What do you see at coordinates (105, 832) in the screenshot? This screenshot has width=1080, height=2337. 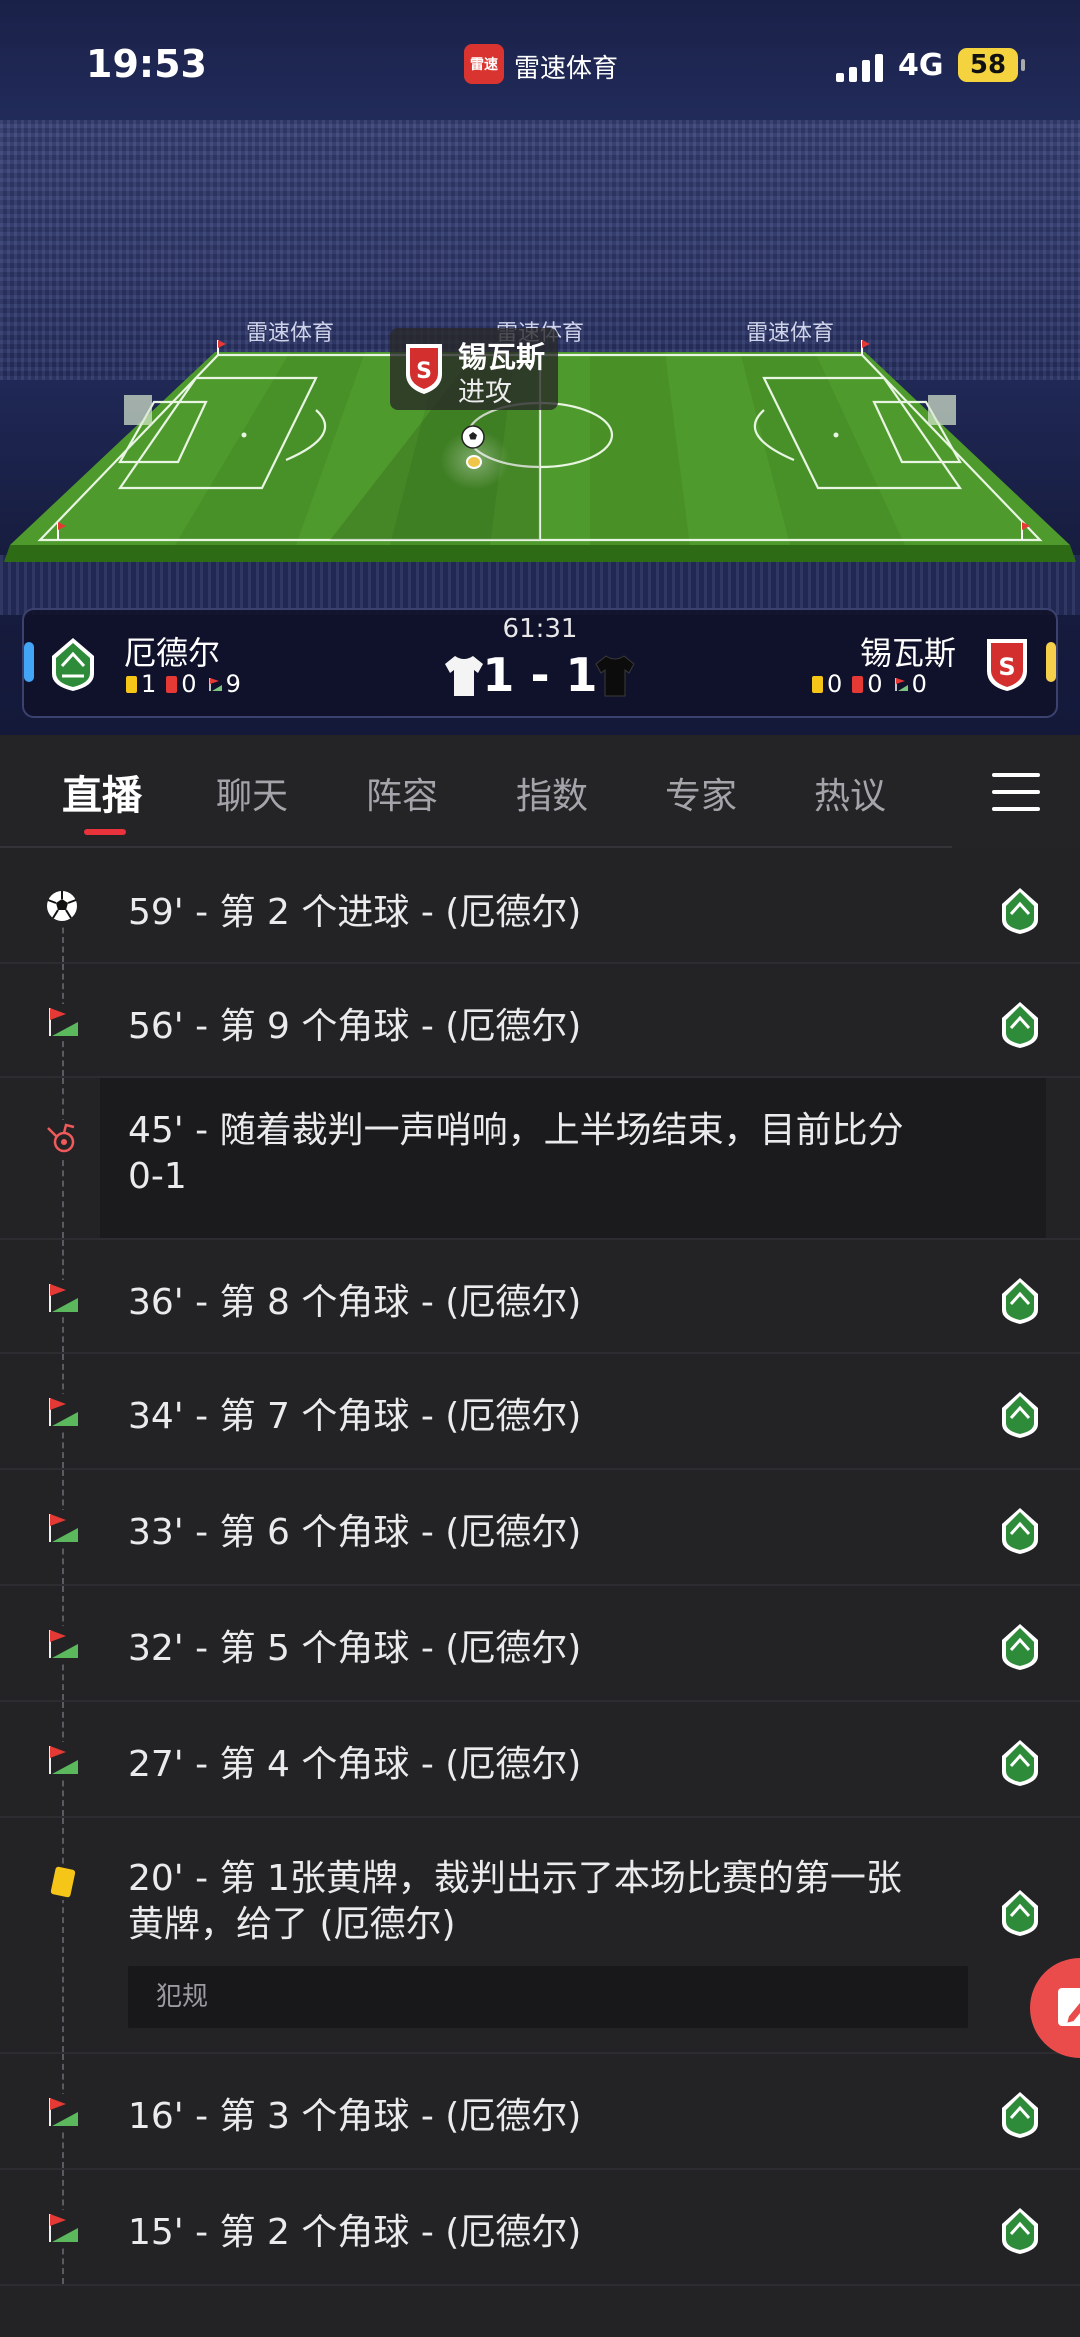 I see `active-tab-indicator` at bounding box center [105, 832].